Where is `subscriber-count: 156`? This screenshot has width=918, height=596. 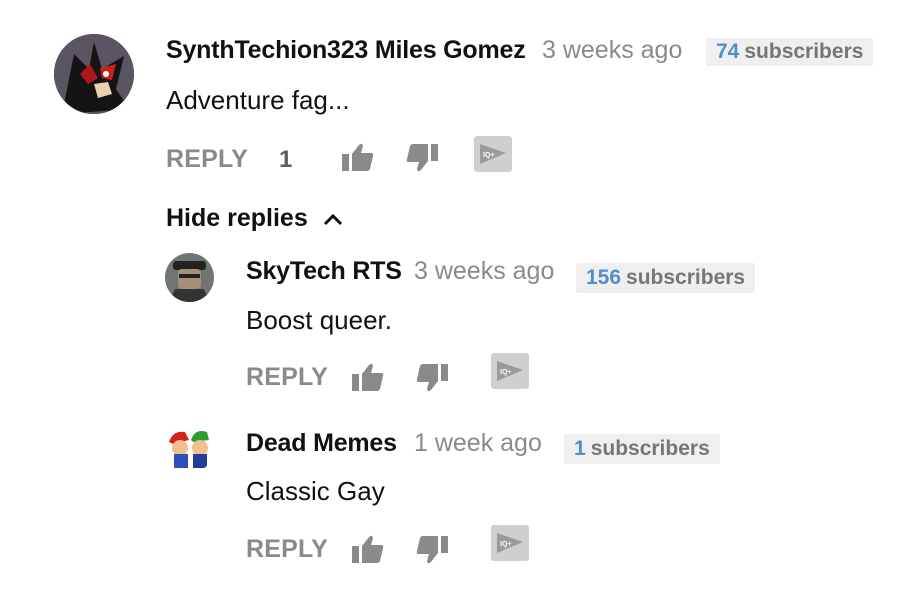
subscriber-count: 156 is located at coordinates (604, 277).